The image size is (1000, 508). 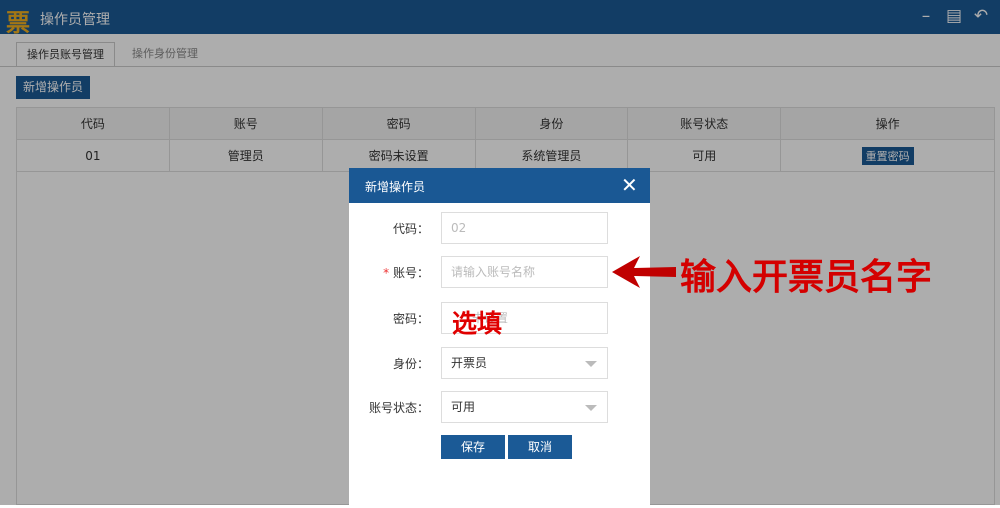 What do you see at coordinates (410, 229) in the screenshot?
I see `code-label: 代码：` at bounding box center [410, 229].